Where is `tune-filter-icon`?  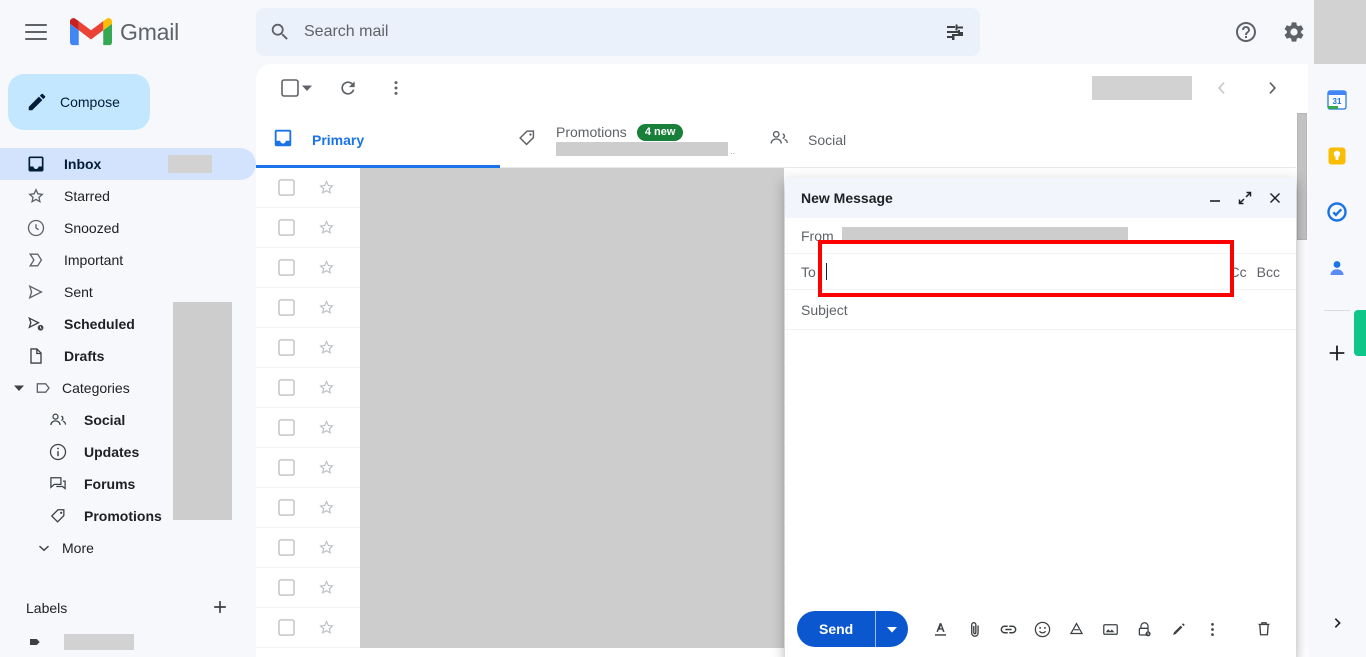
tune-filter-icon is located at coordinates (955, 32).